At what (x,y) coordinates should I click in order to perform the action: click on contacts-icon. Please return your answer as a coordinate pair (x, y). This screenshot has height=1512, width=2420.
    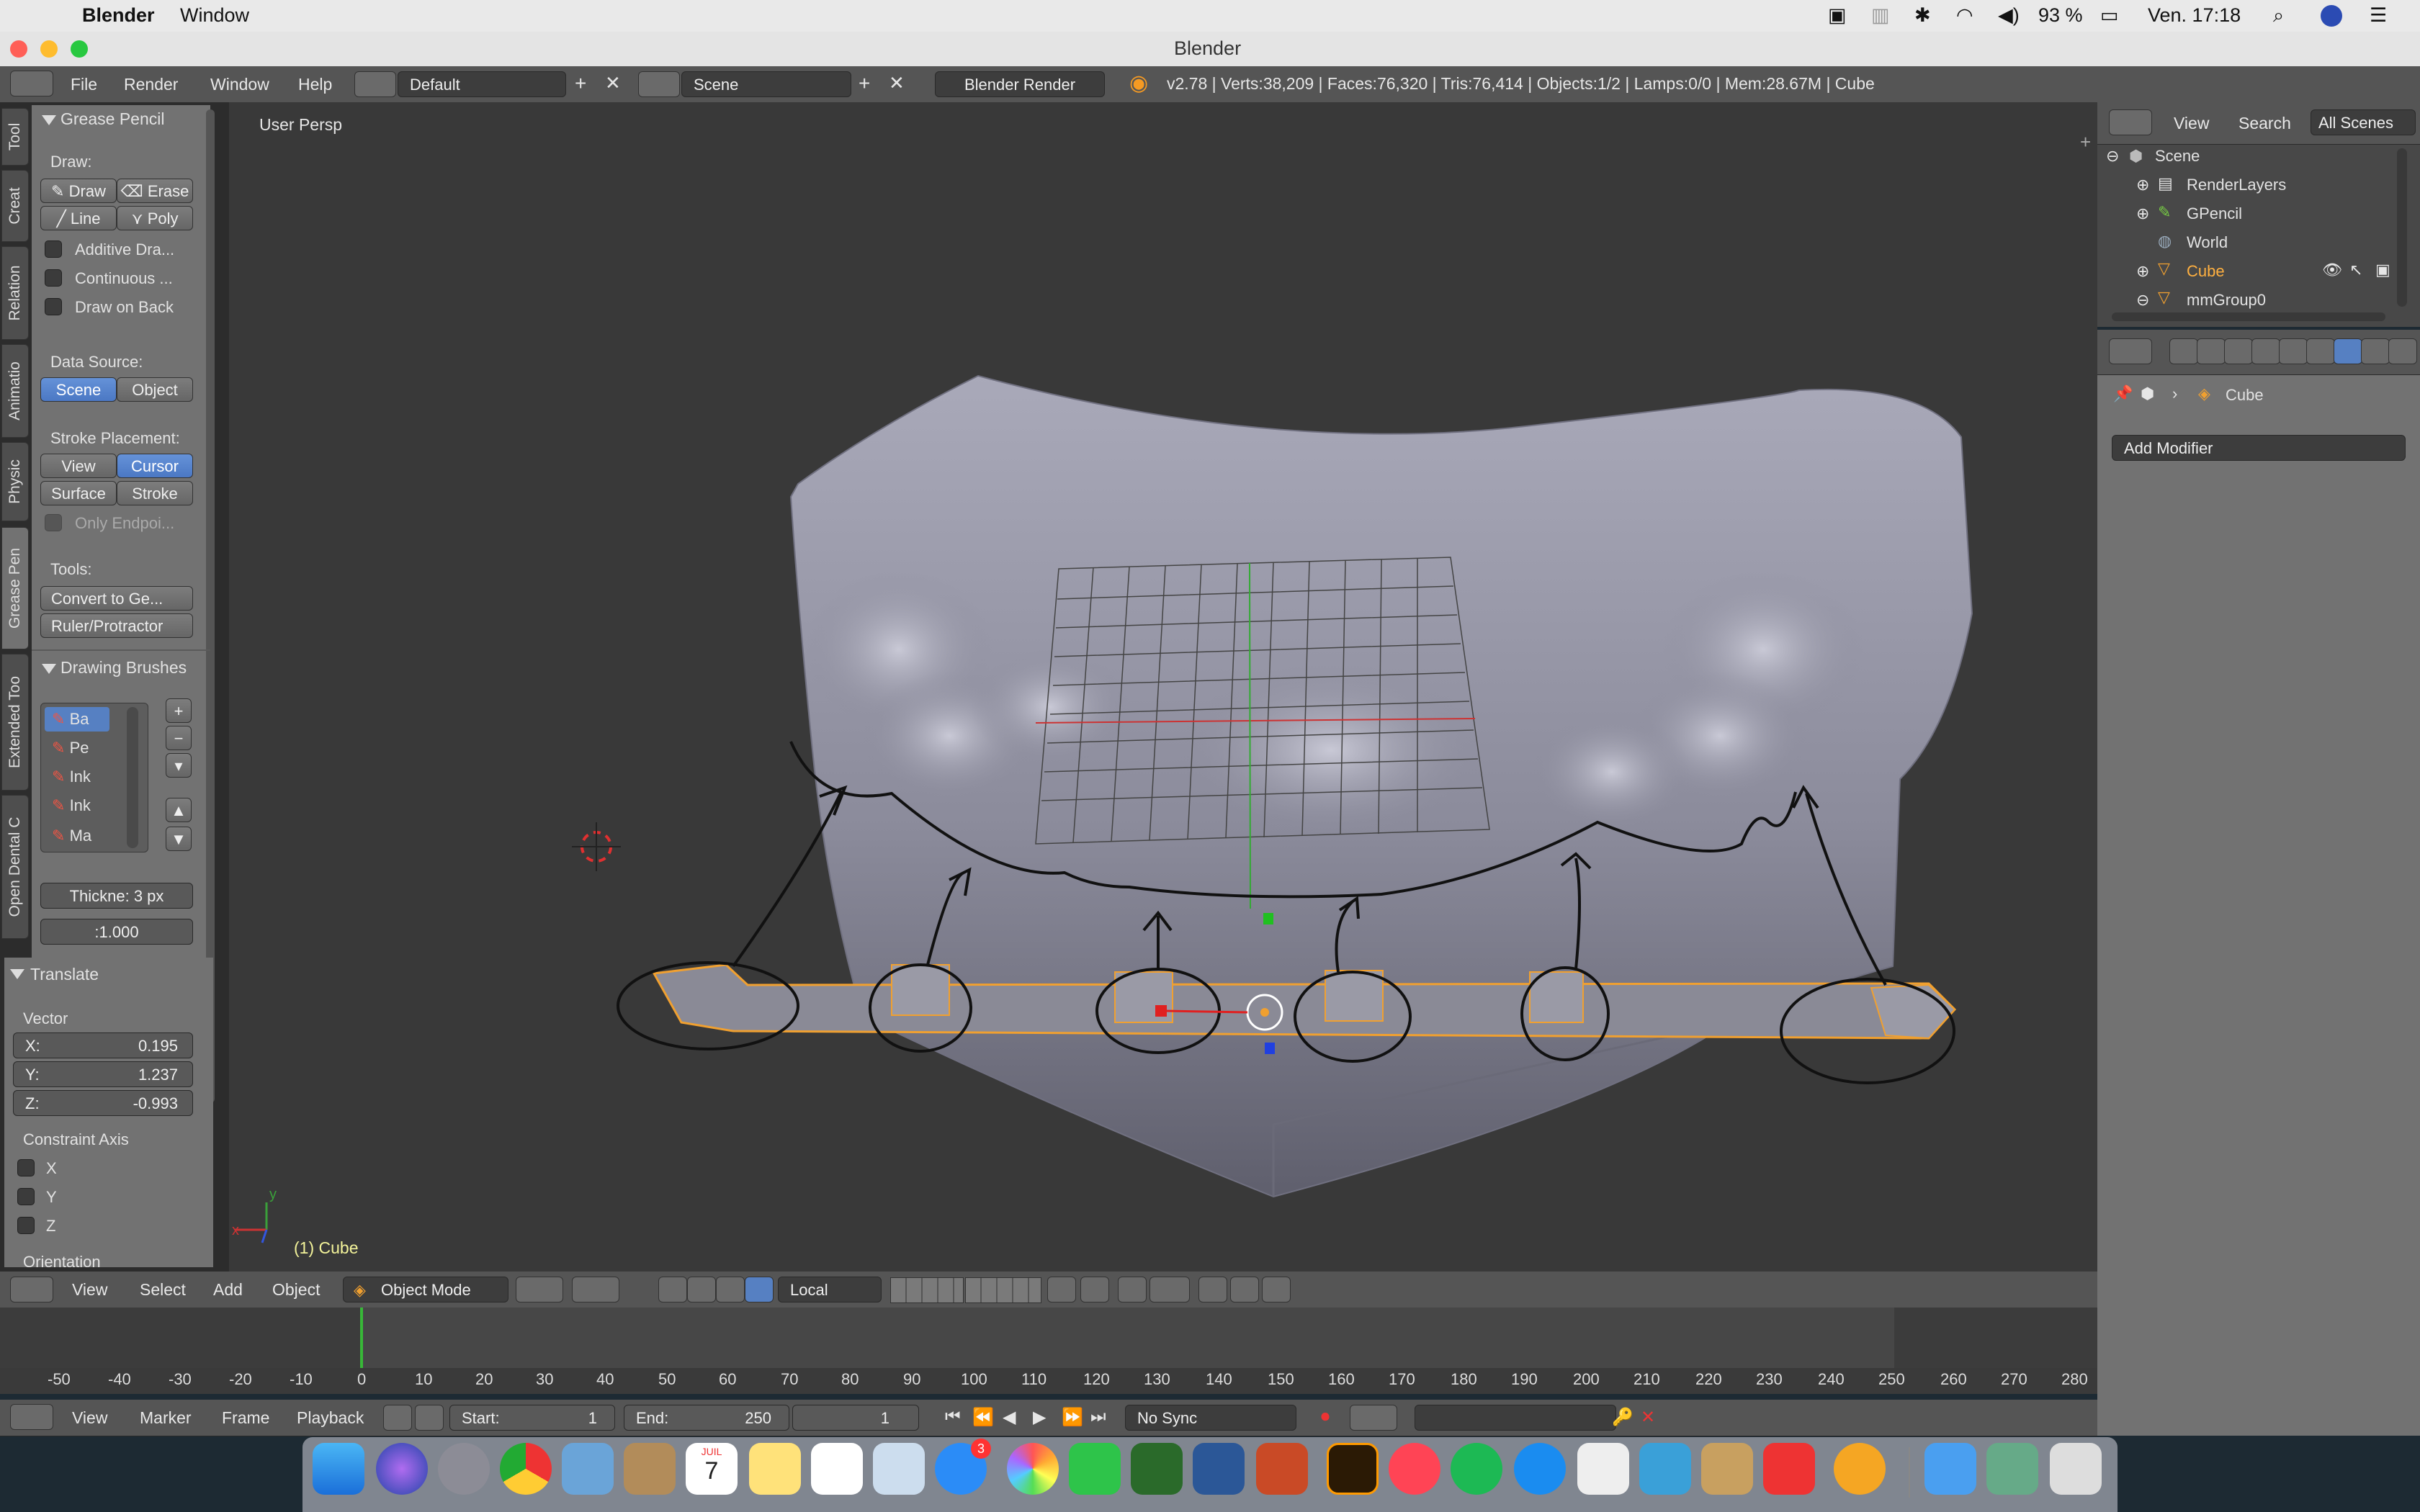
    Looking at the image, I should click on (650, 1469).